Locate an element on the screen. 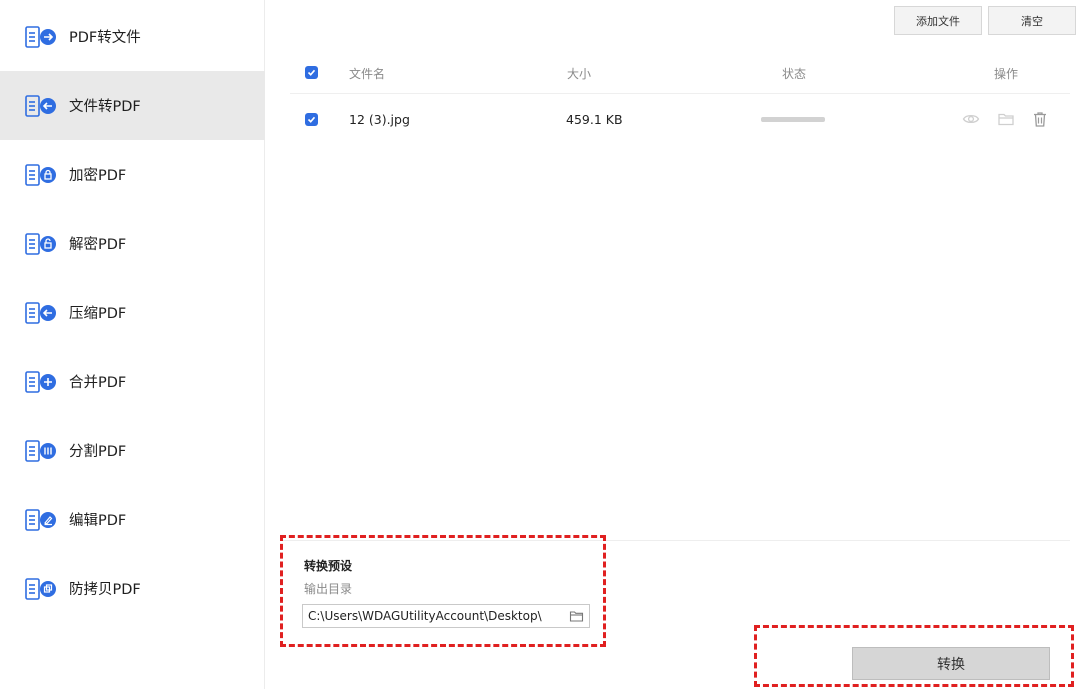  sidebar-item-encrypt-pdf: 加密PDF is located at coordinates (132, 174).